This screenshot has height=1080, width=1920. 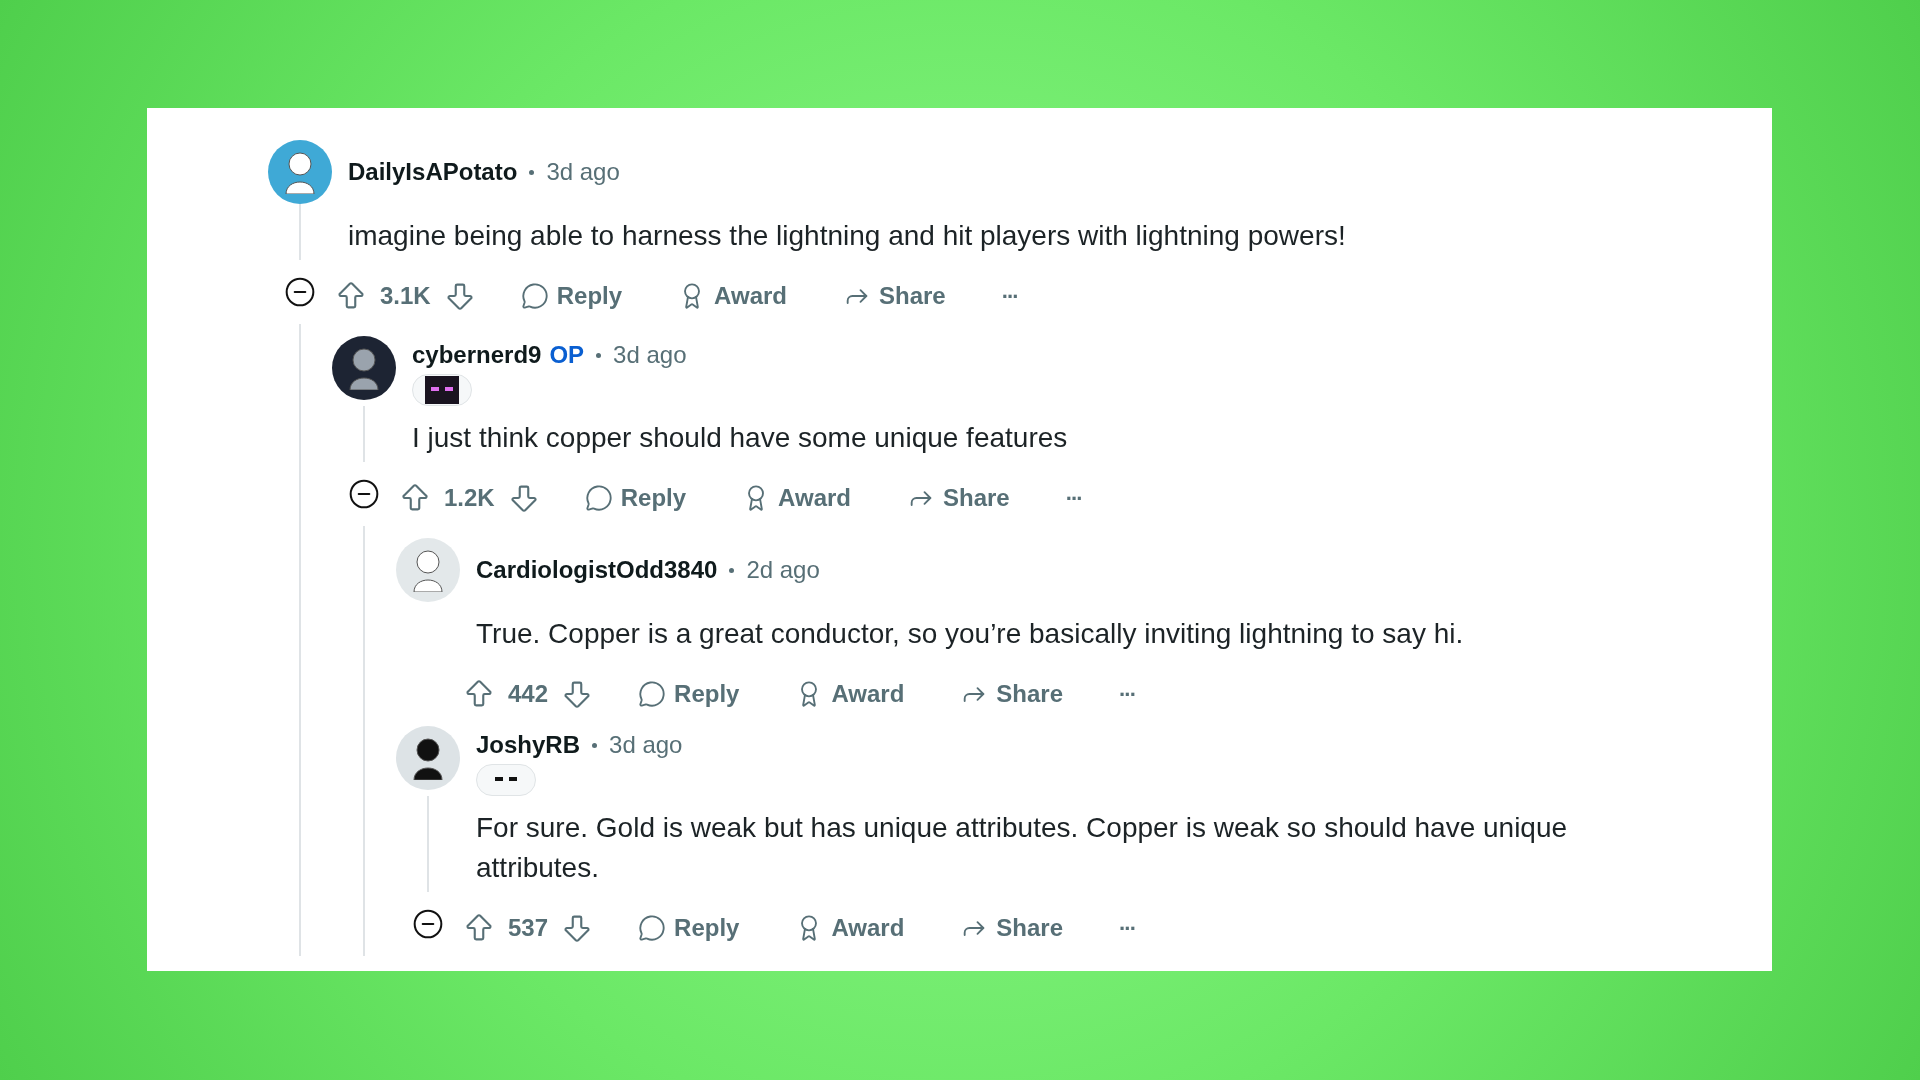 I want to click on comment-time: 2d ago, so click(x=783, y=570).